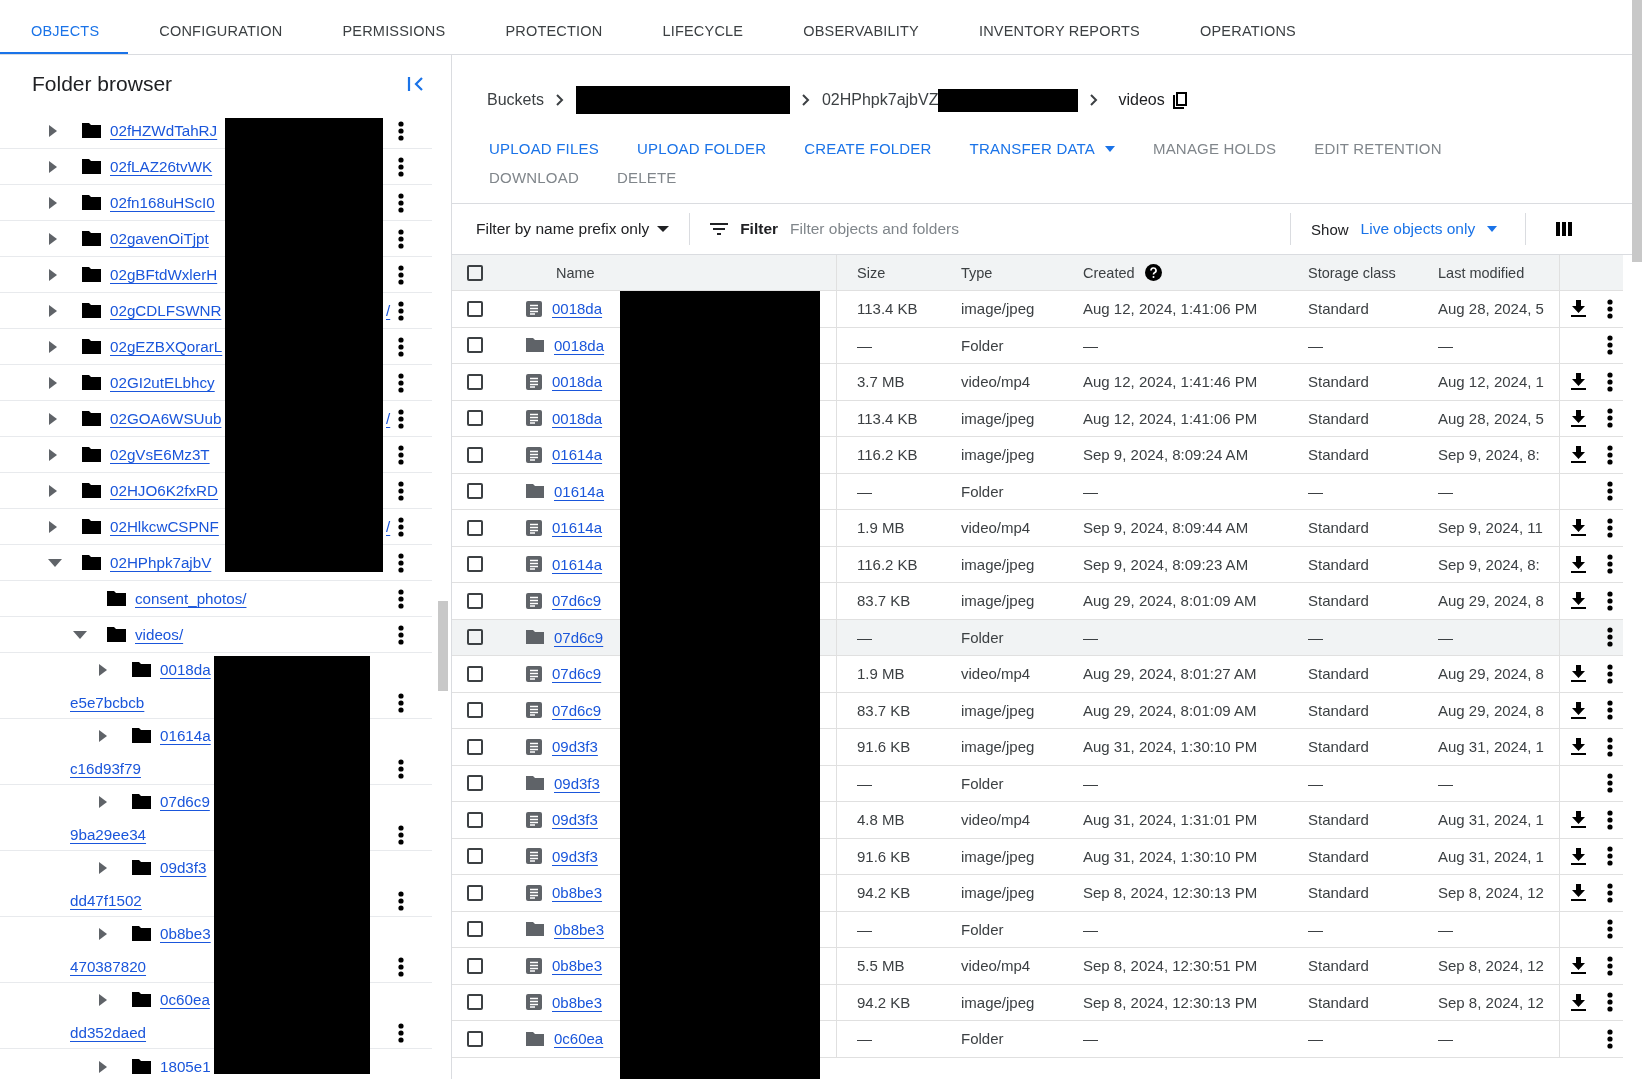  What do you see at coordinates (108, 966) in the screenshot?
I see `folder-link: 470387820` at bounding box center [108, 966].